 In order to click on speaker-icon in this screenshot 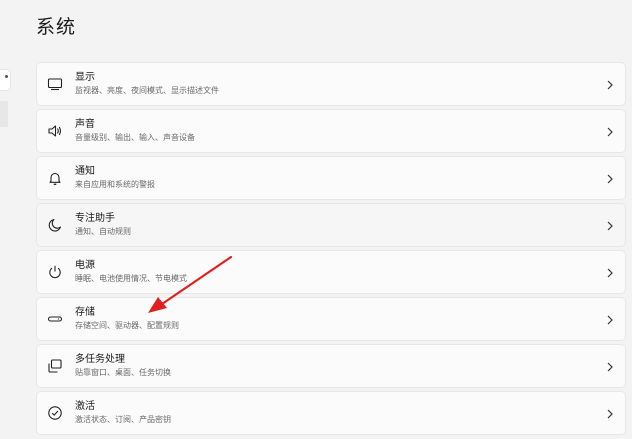, I will do `click(55, 131)`.